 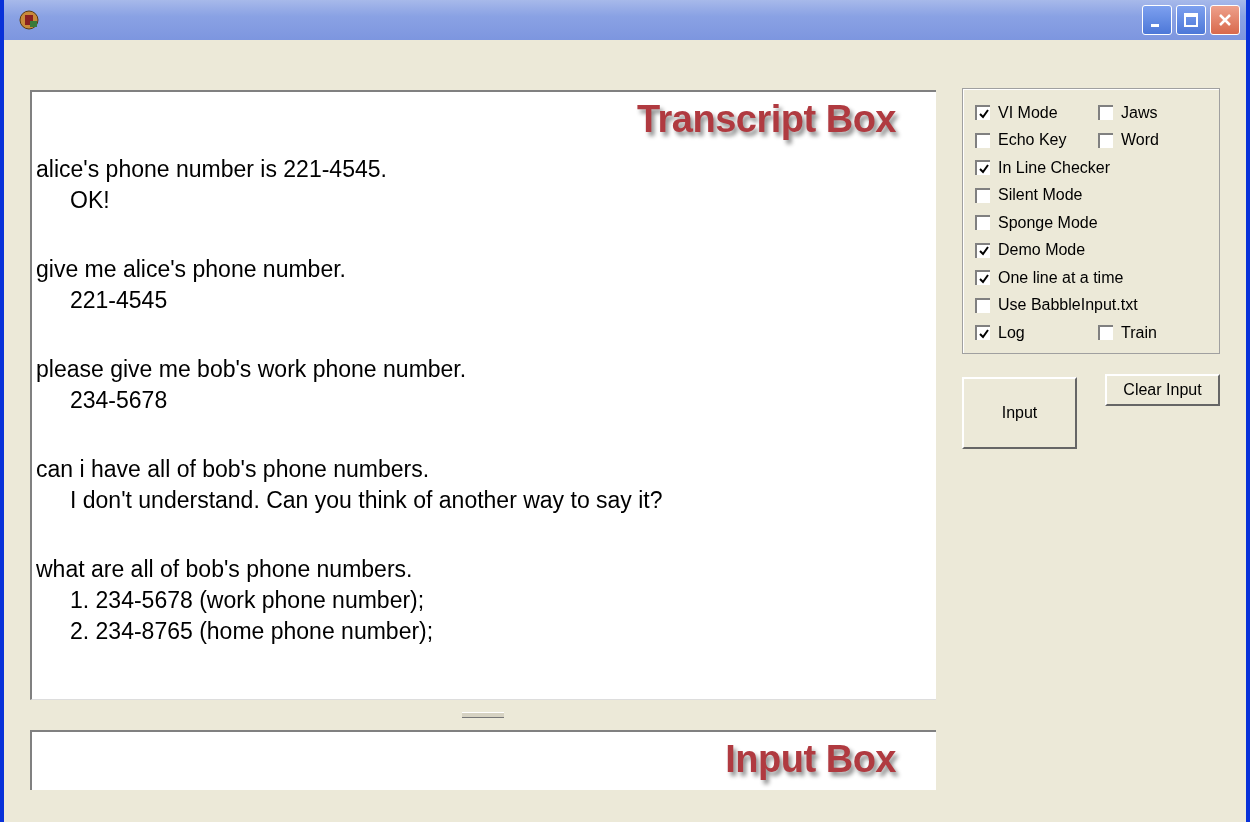 What do you see at coordinates (366, 500) in the screenshot?
I see `transcript-reply: I don't understand. Can you think of another way to say it?` at bounding box center [366, 500].